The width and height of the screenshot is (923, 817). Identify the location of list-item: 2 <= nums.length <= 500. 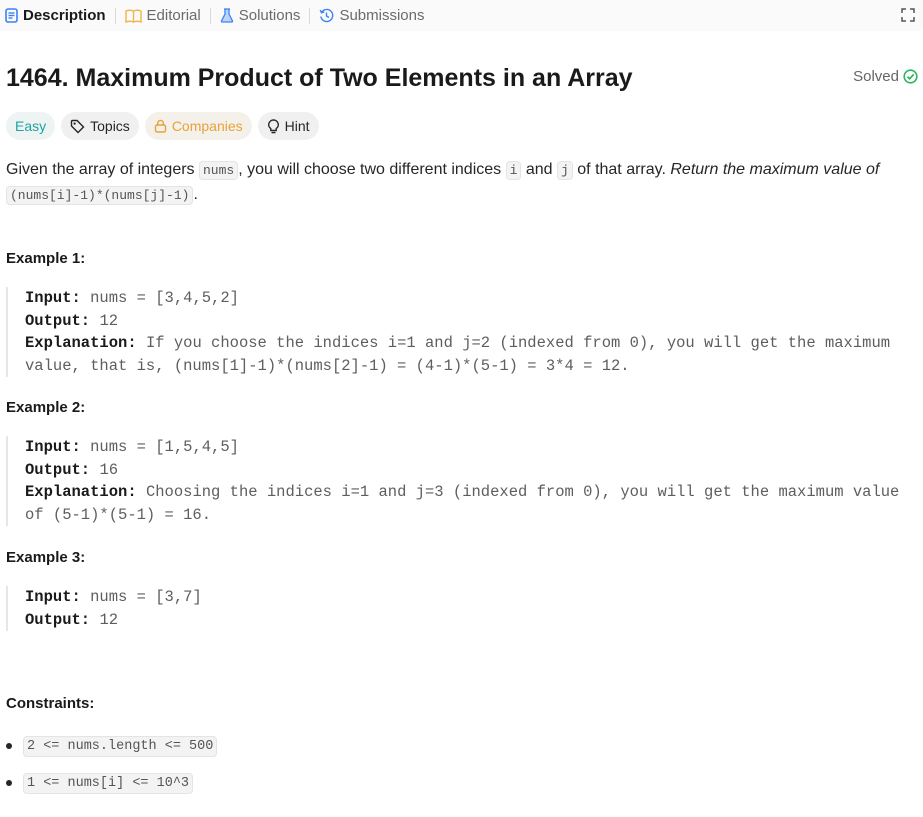
(112, 746).